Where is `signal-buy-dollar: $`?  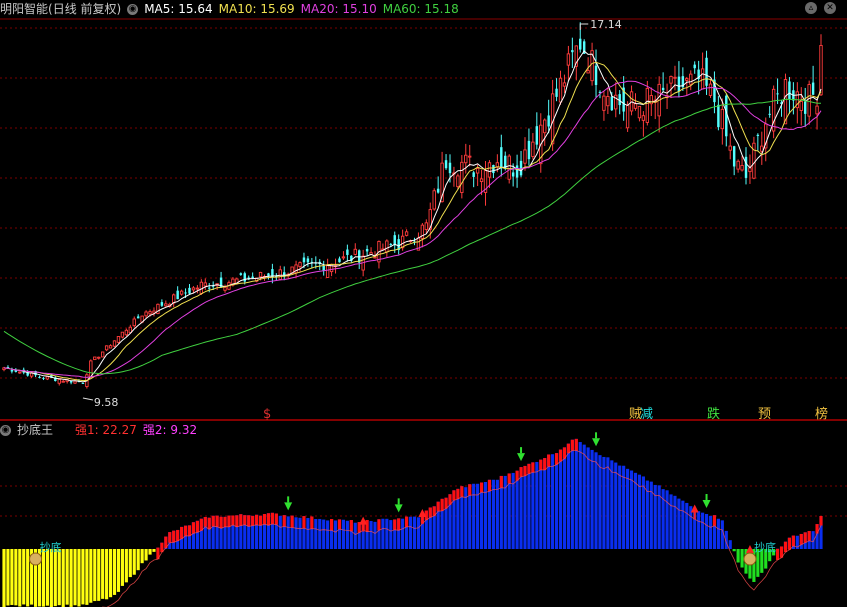
signal-buy-dollar: $ is located at coordinates (267, 414).